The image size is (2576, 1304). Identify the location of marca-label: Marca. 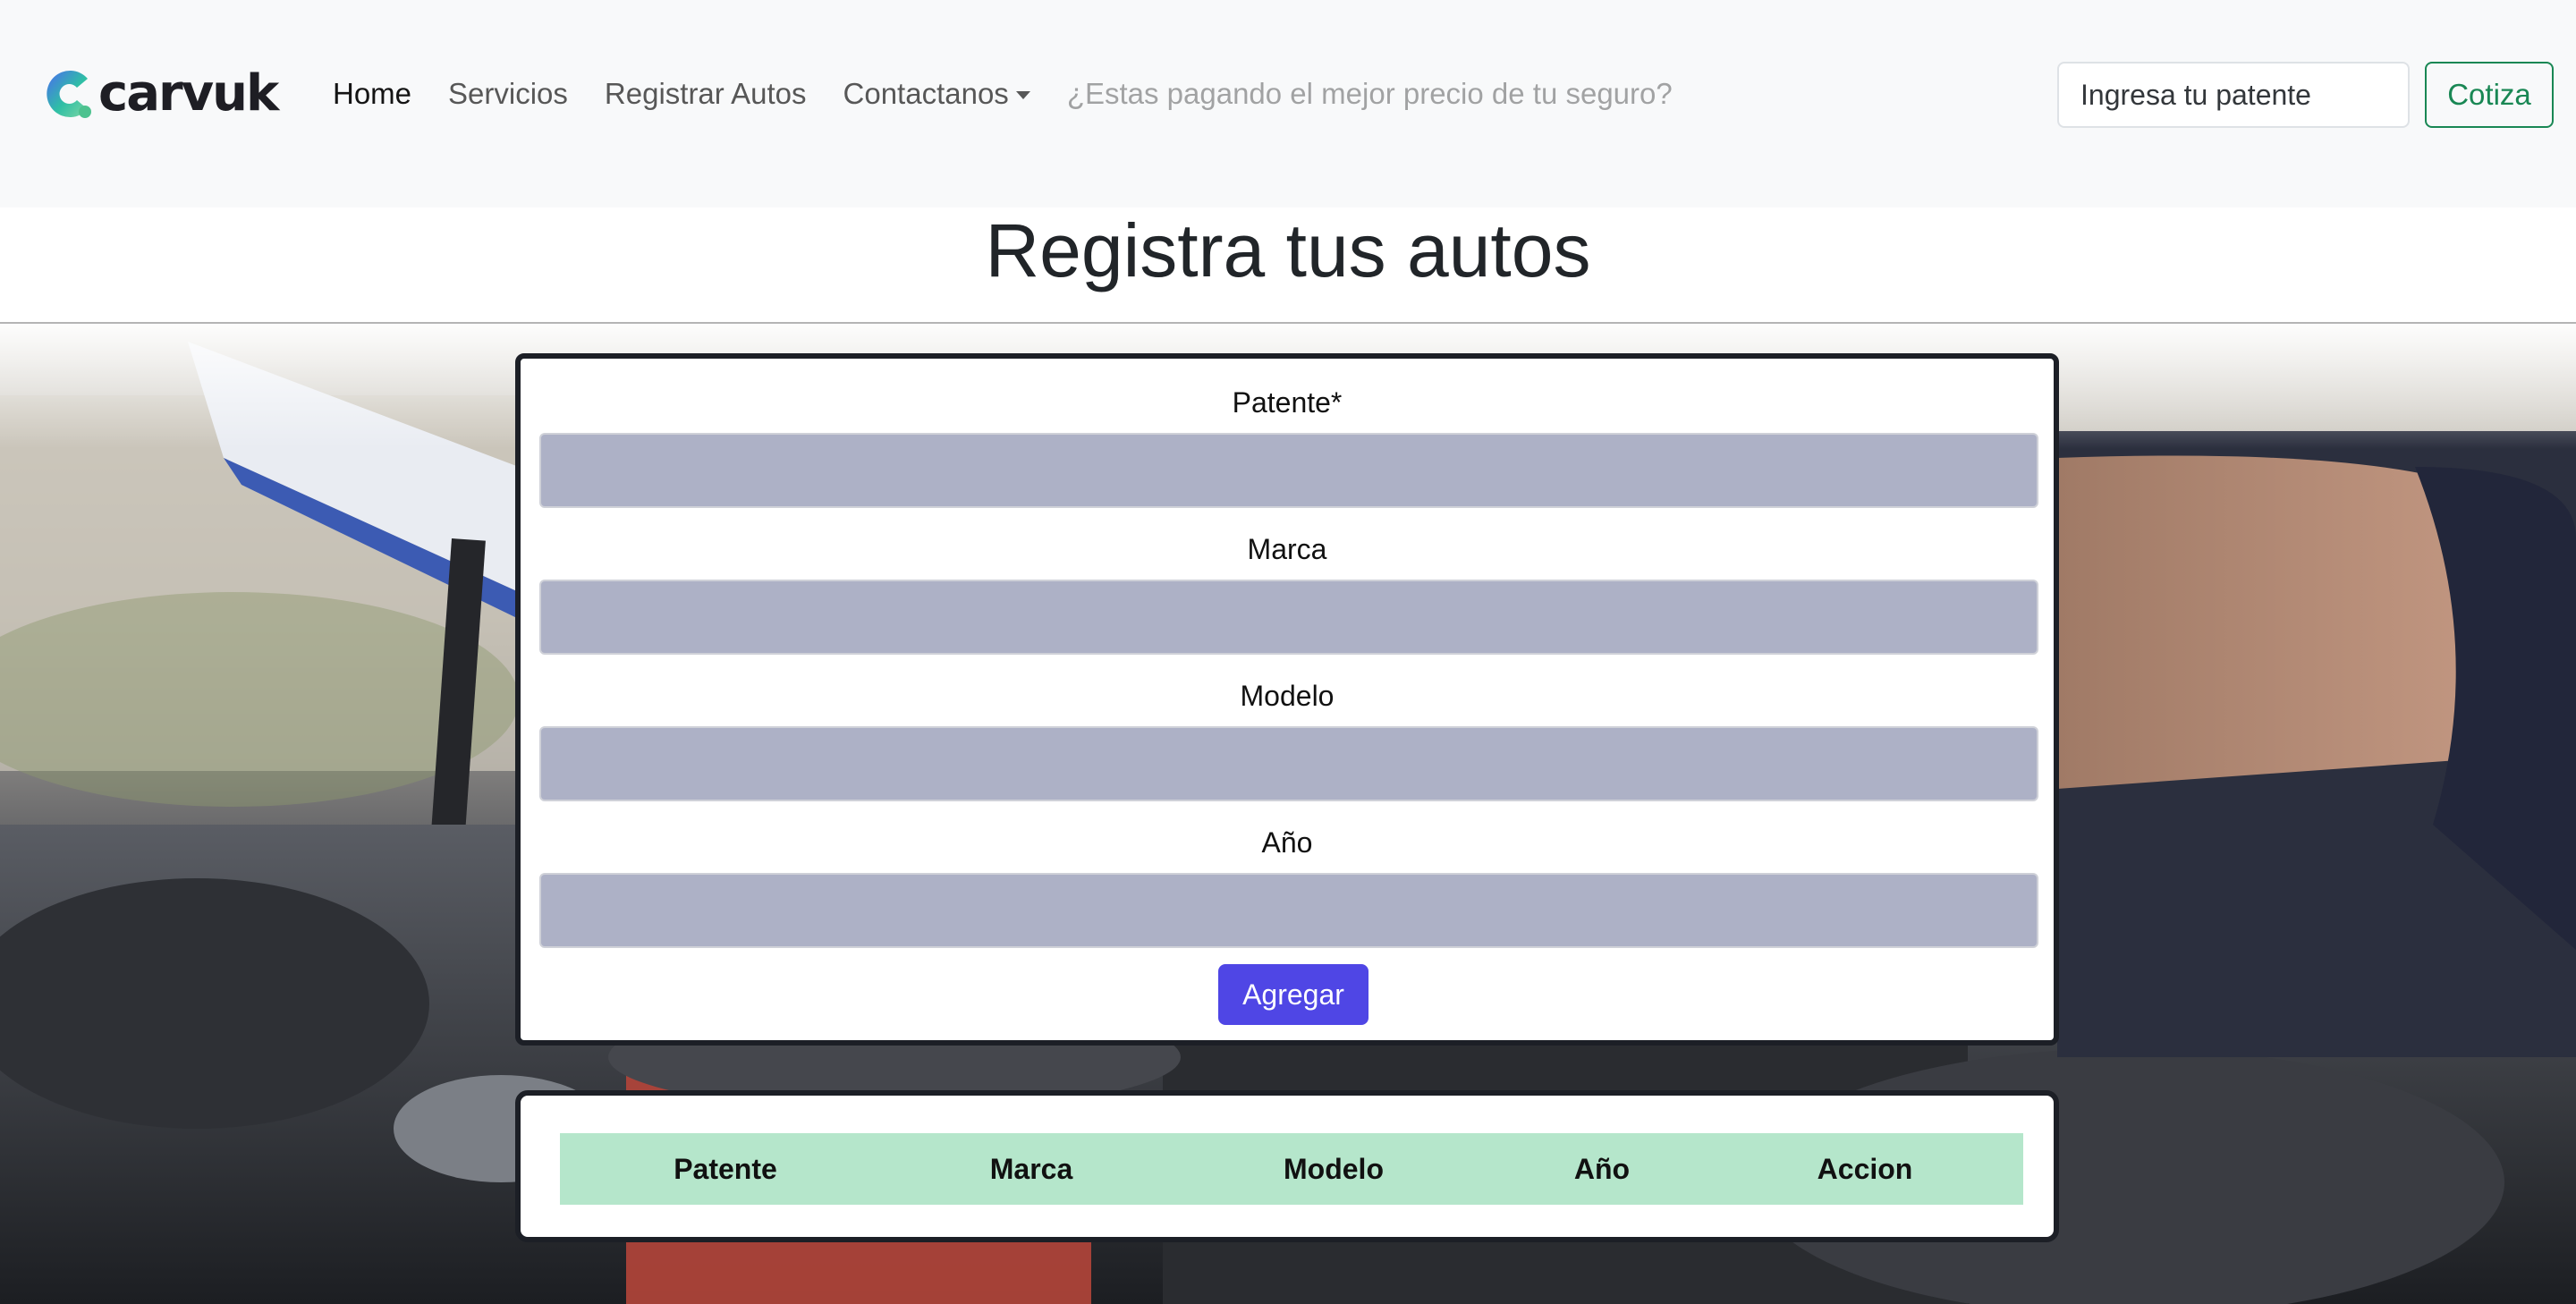
(1287, 549).